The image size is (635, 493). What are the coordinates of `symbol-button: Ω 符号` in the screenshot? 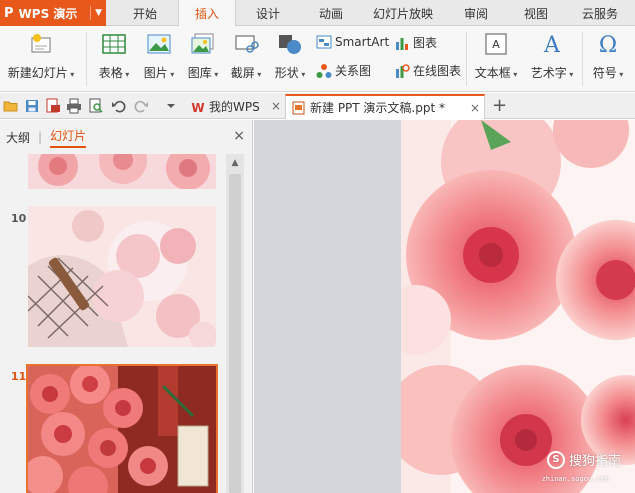 It's located at (608, 53).